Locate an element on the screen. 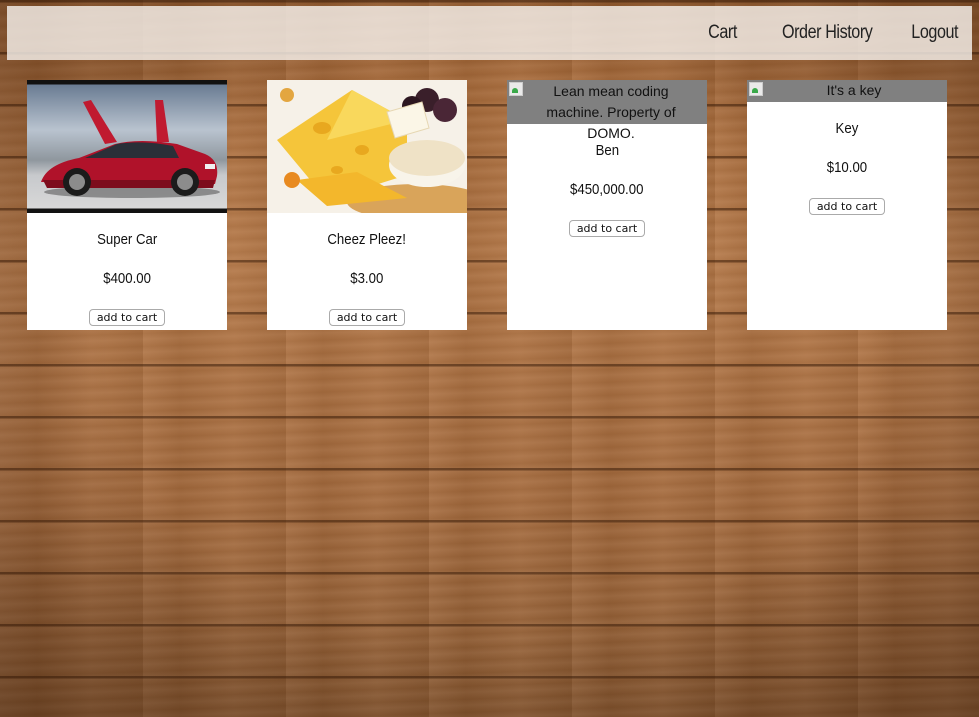  product-name: Ben is located at coordinates (607, 150).